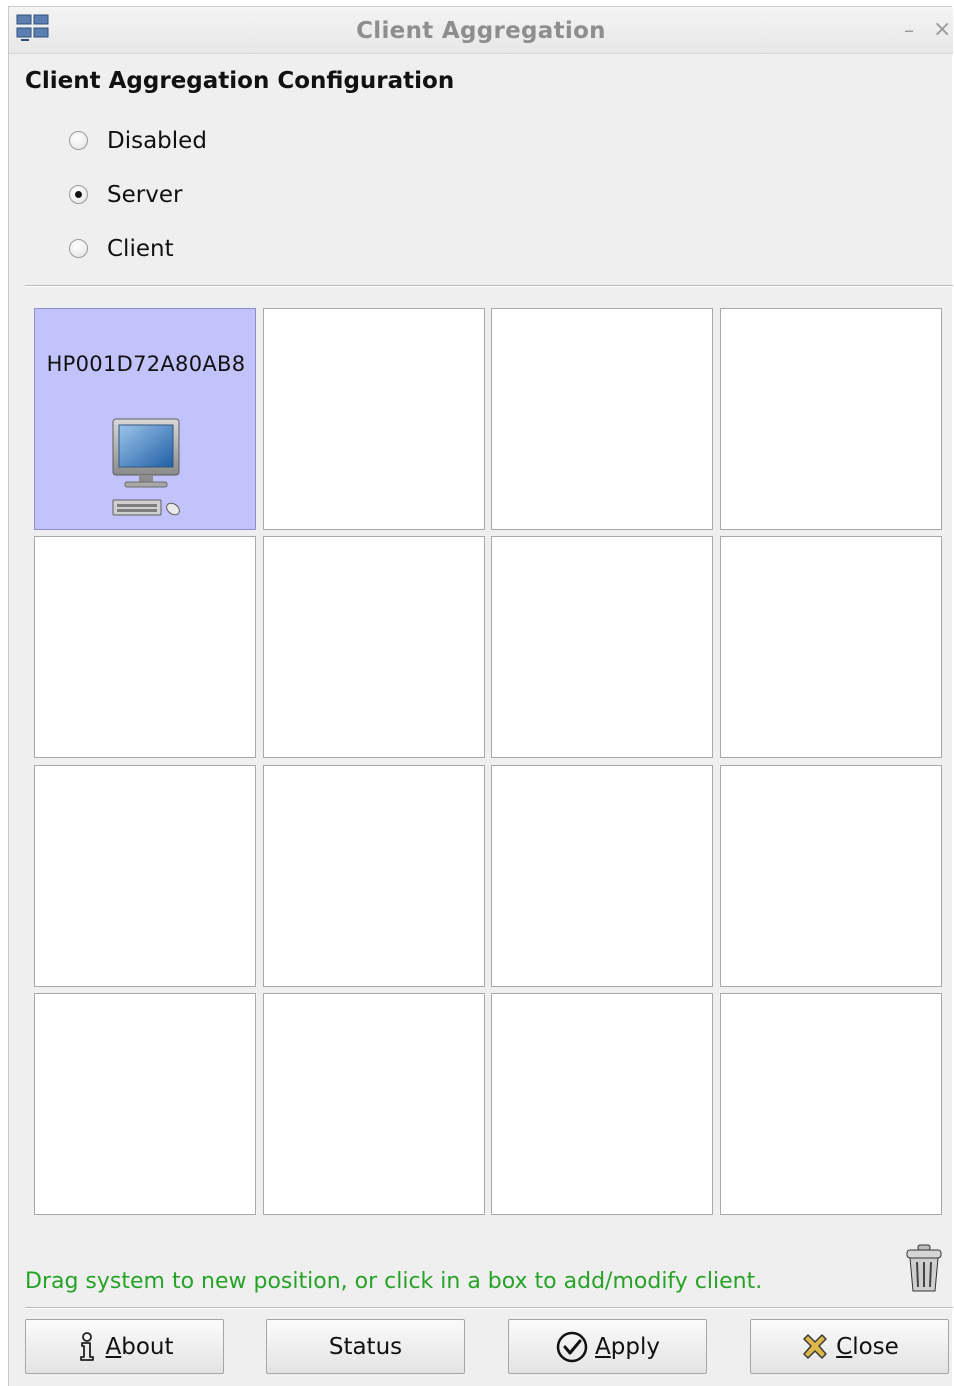 The height and width of the screenshot is (1386, 954). Describe the element at coordinates (147, 471) in the screenshot. I see `computer-icon` at that location.